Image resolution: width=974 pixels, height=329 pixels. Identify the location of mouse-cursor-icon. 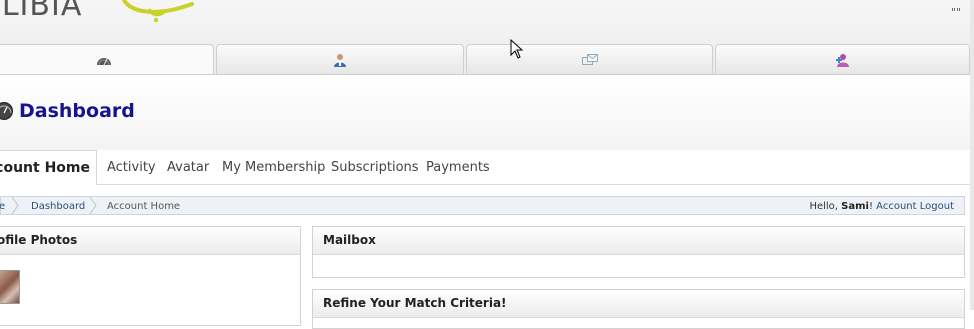
(517, 49).